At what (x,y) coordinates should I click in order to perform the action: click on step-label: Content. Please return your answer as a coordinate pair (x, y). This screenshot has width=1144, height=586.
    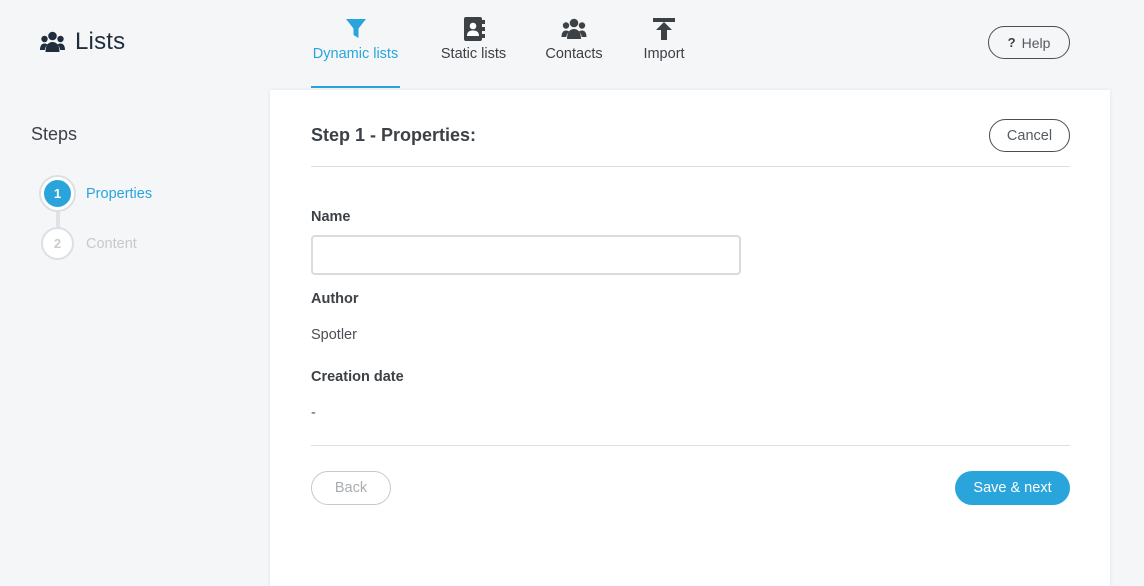
    Looking at the image, I should click on (111, 243).